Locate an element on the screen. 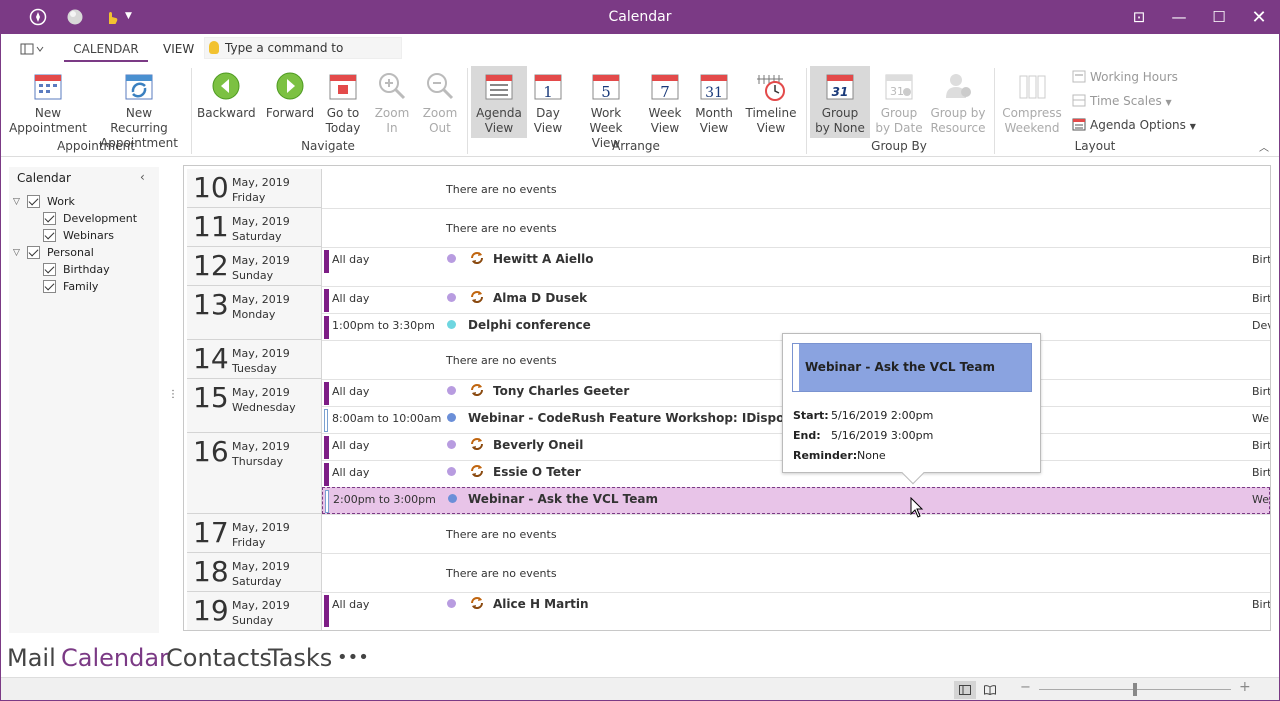 The height and width of the screenshot is (701, 1280). new-appointment-button: New Appointment is located at coordinates (48, 102).